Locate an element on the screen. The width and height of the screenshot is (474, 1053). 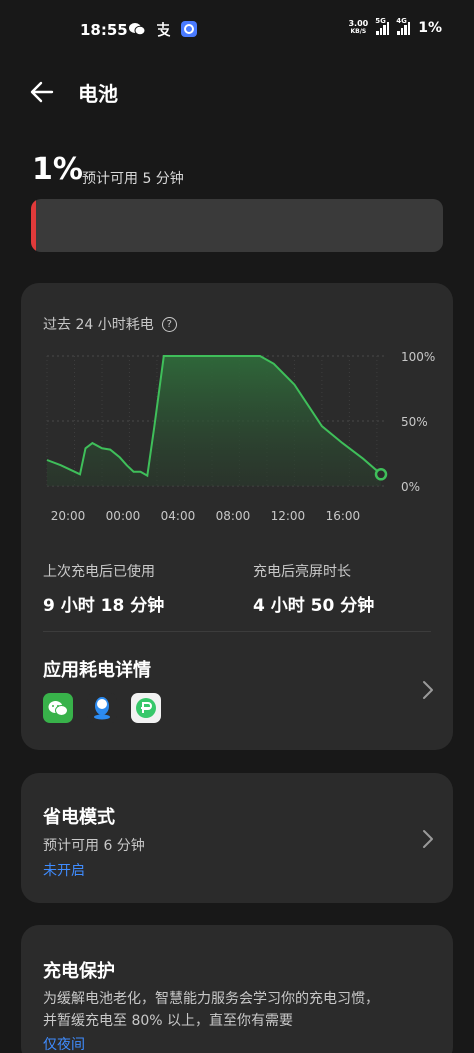
divider is located at coordinates (237, 631).